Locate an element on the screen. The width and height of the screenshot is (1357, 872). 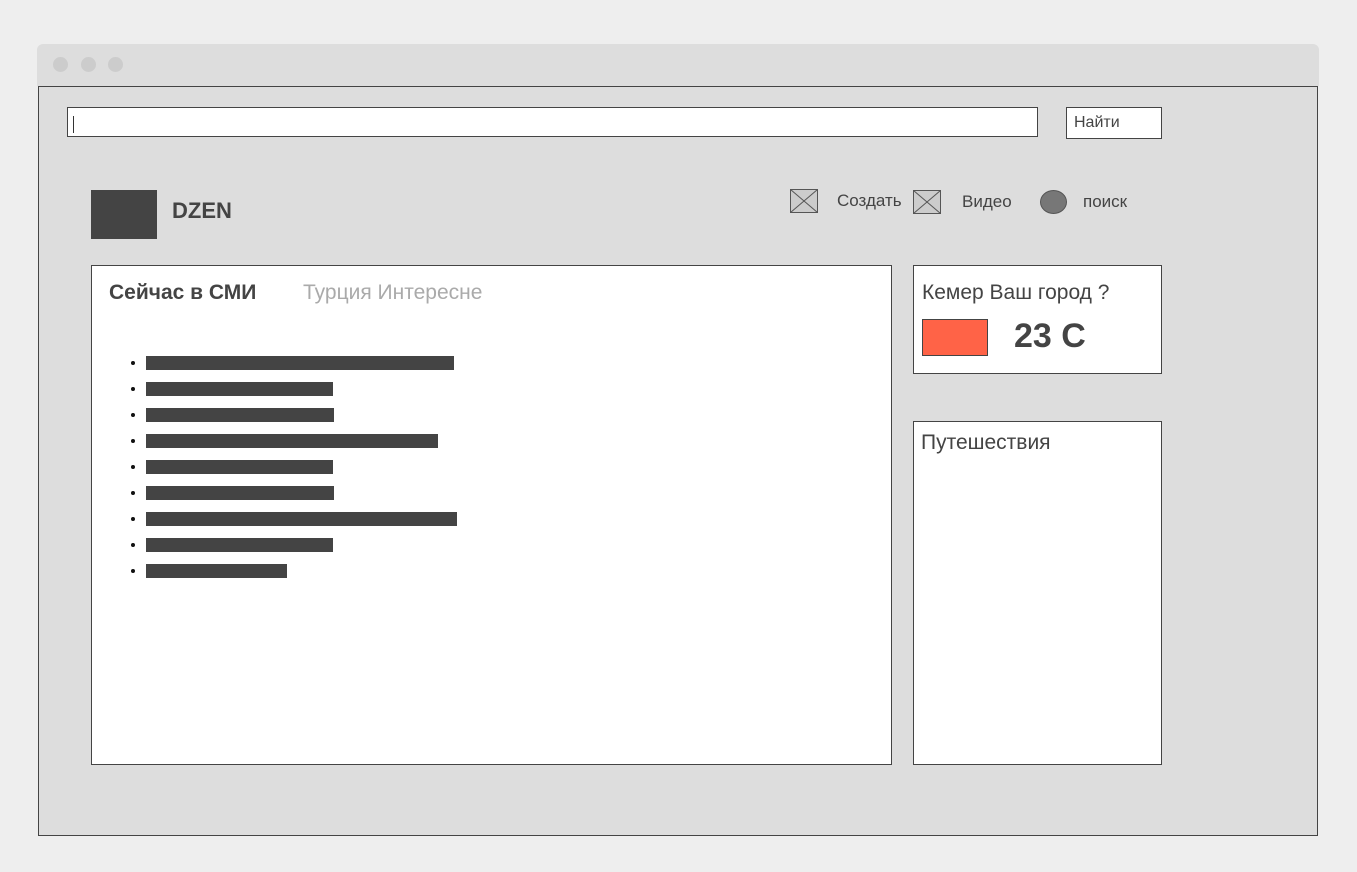
window-minimize-dot is located at coordinates (88, 64).